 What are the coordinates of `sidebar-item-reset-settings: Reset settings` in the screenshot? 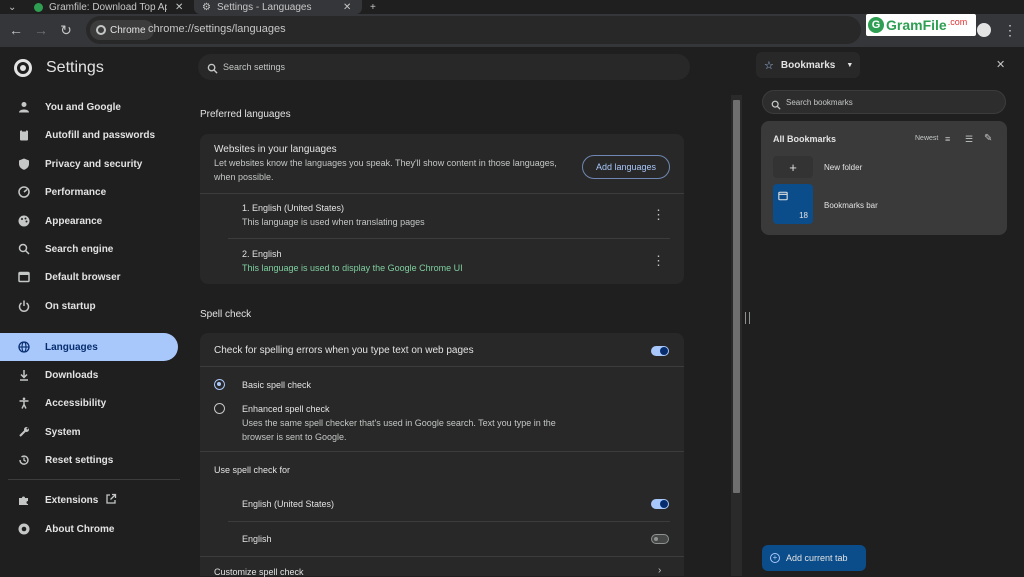 It's located at (89, 460).